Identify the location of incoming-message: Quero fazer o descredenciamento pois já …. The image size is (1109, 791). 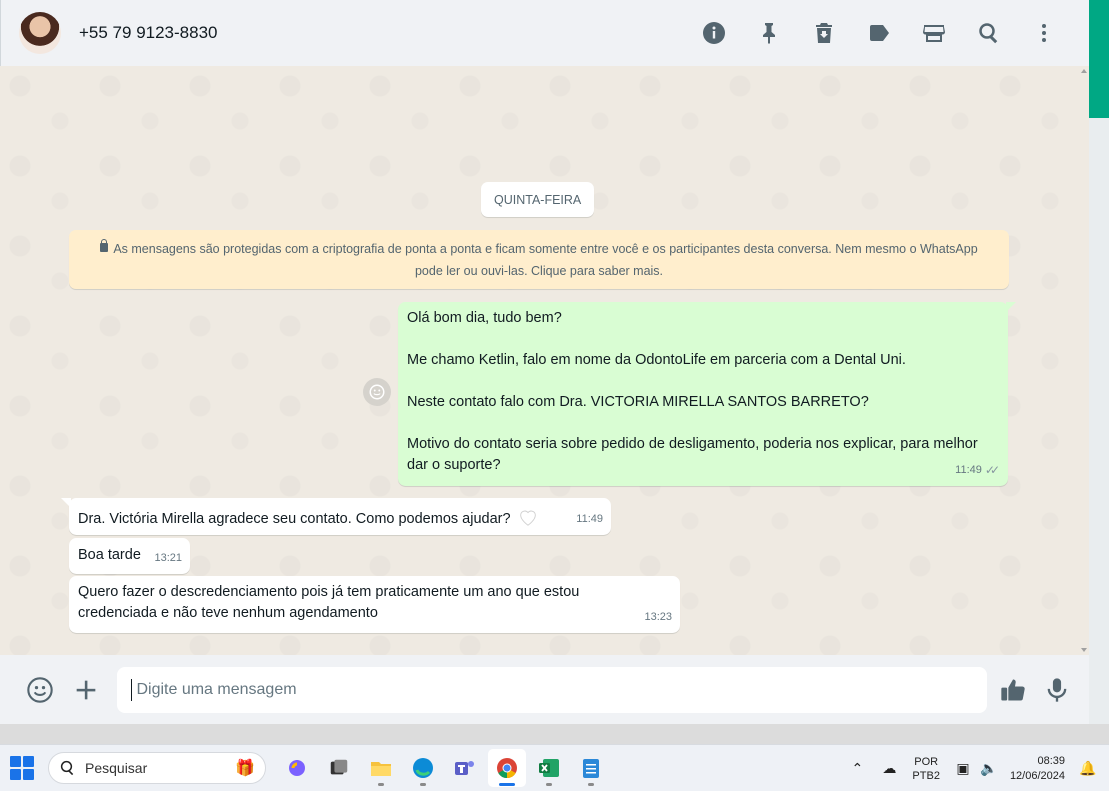
(374, 604).